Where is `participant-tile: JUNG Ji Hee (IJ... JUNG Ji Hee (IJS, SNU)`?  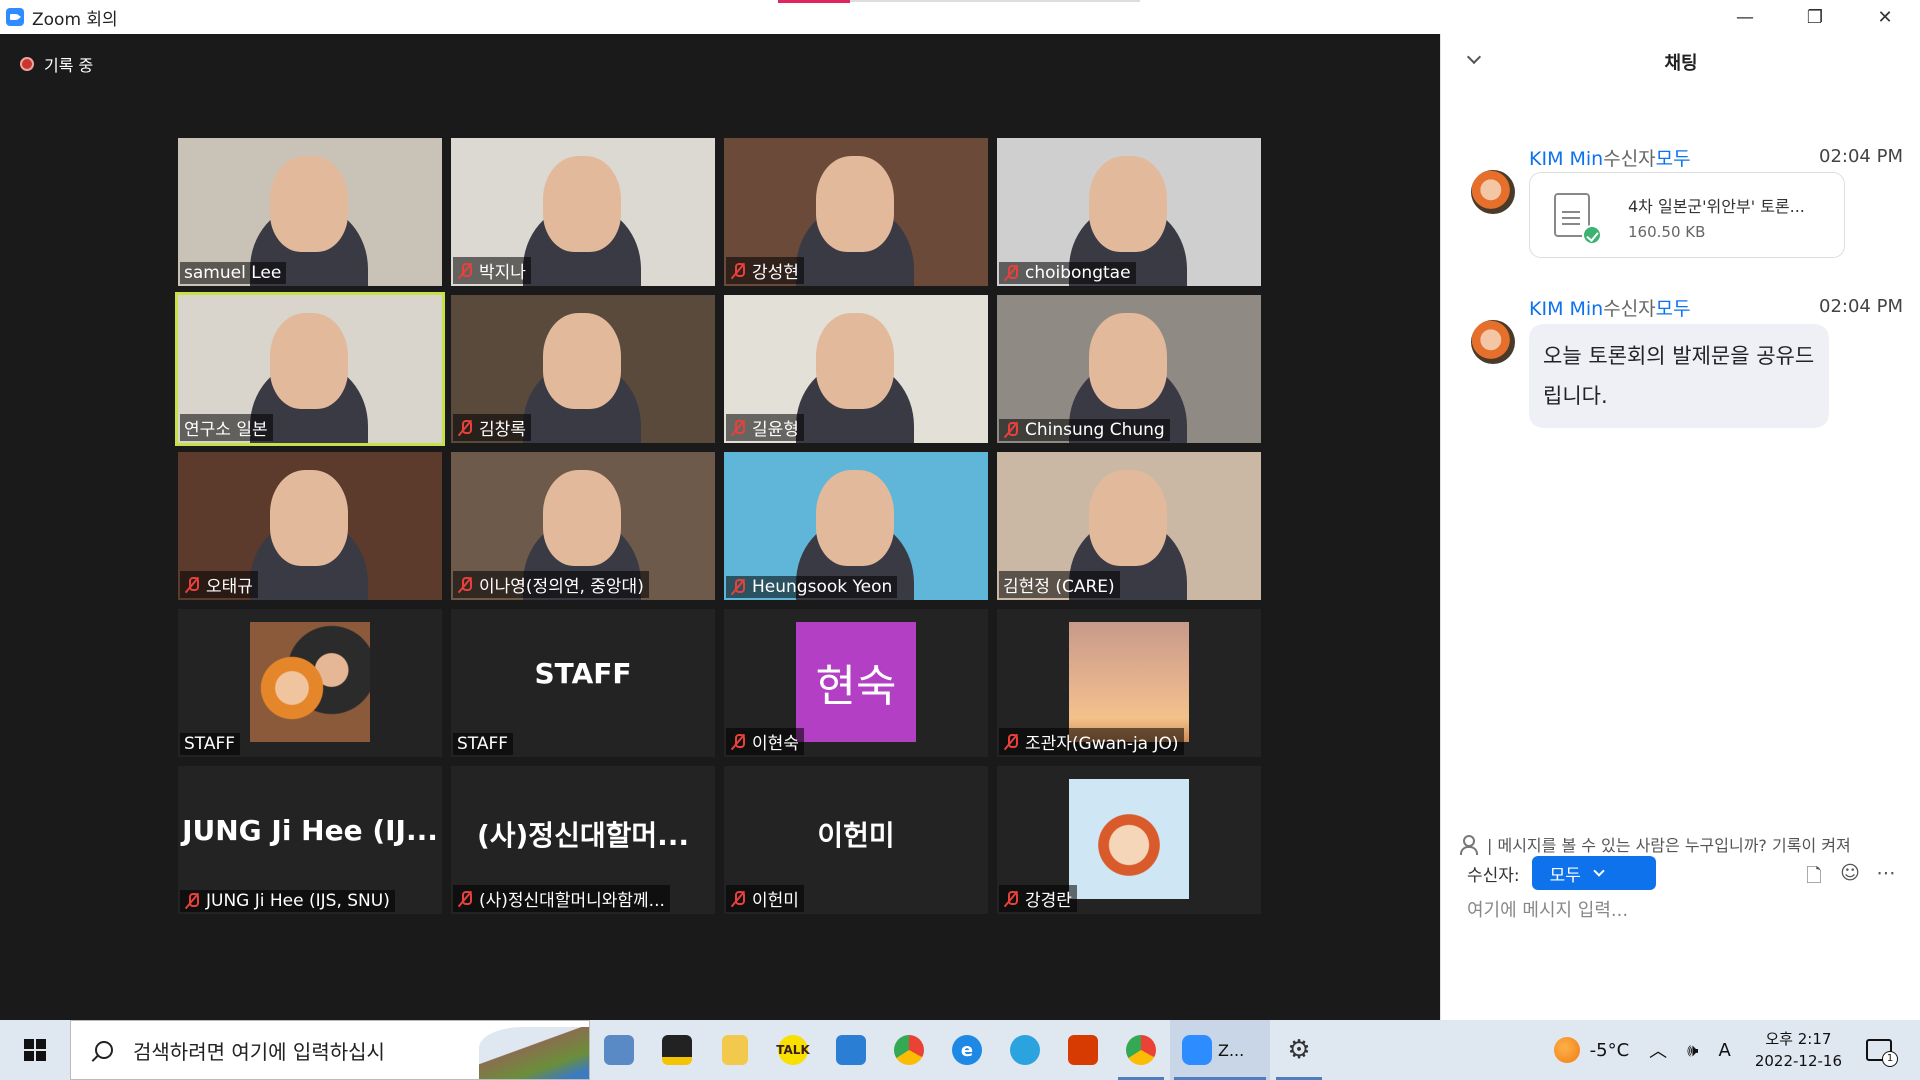 participant-tile: JUNG Ji Hee (IJ... JUNG Ji Hee (IJS, SNU) is located at coordinates (310, 840).